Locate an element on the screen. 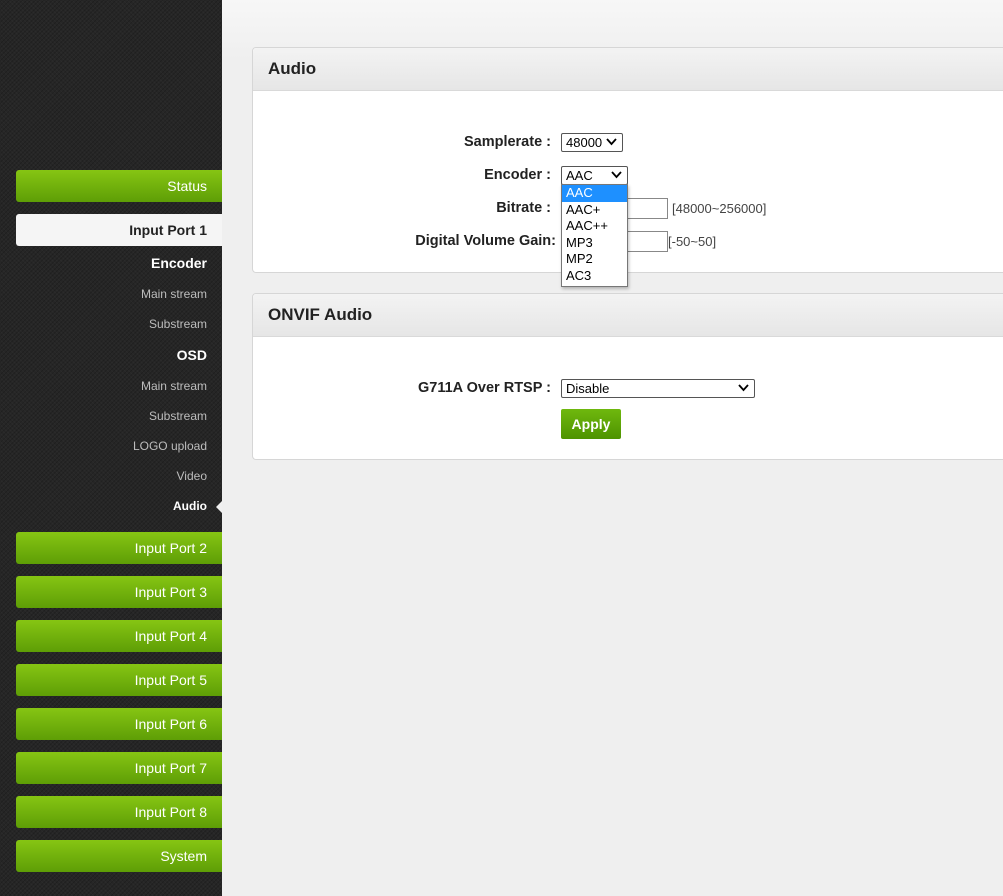  bitrate-label: Bitrate : is located at coordinates (523, 208).